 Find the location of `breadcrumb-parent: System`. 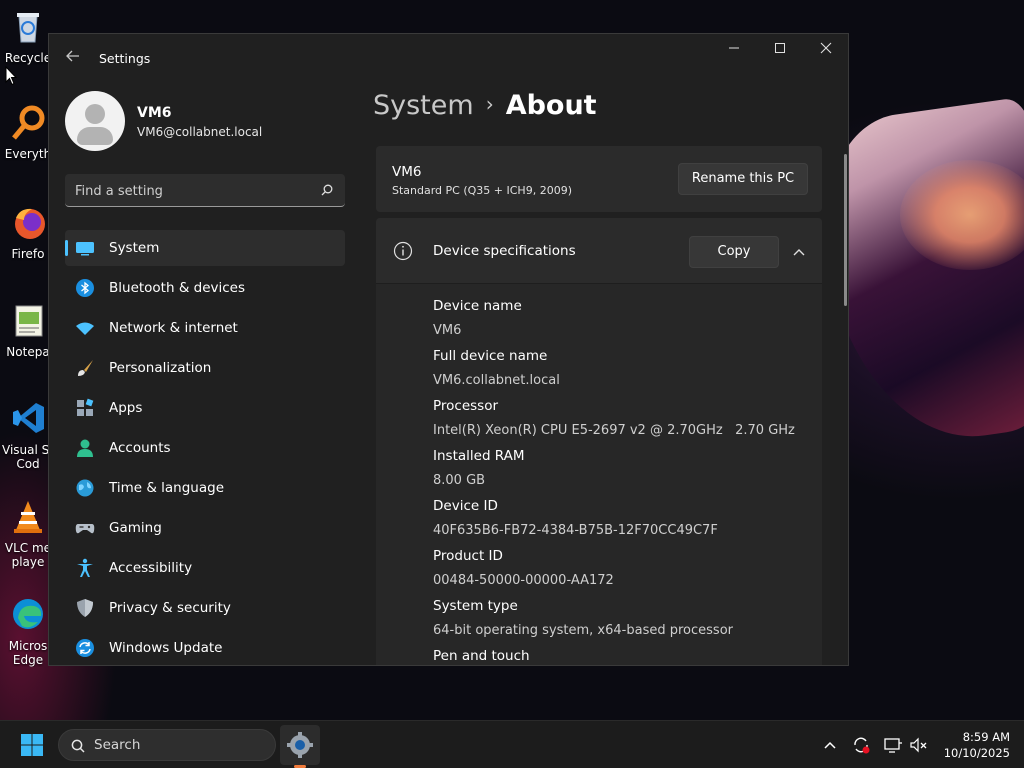

breadcrumb-parent: System is located at coordinates (423, 105).